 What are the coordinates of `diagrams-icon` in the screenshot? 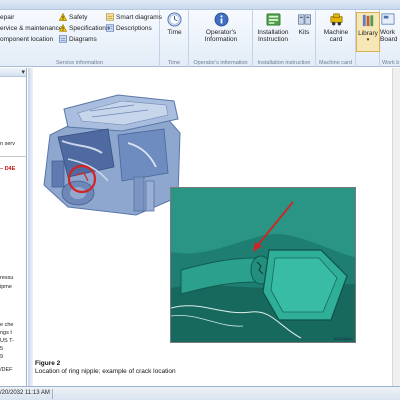 It's located at (63, 39).